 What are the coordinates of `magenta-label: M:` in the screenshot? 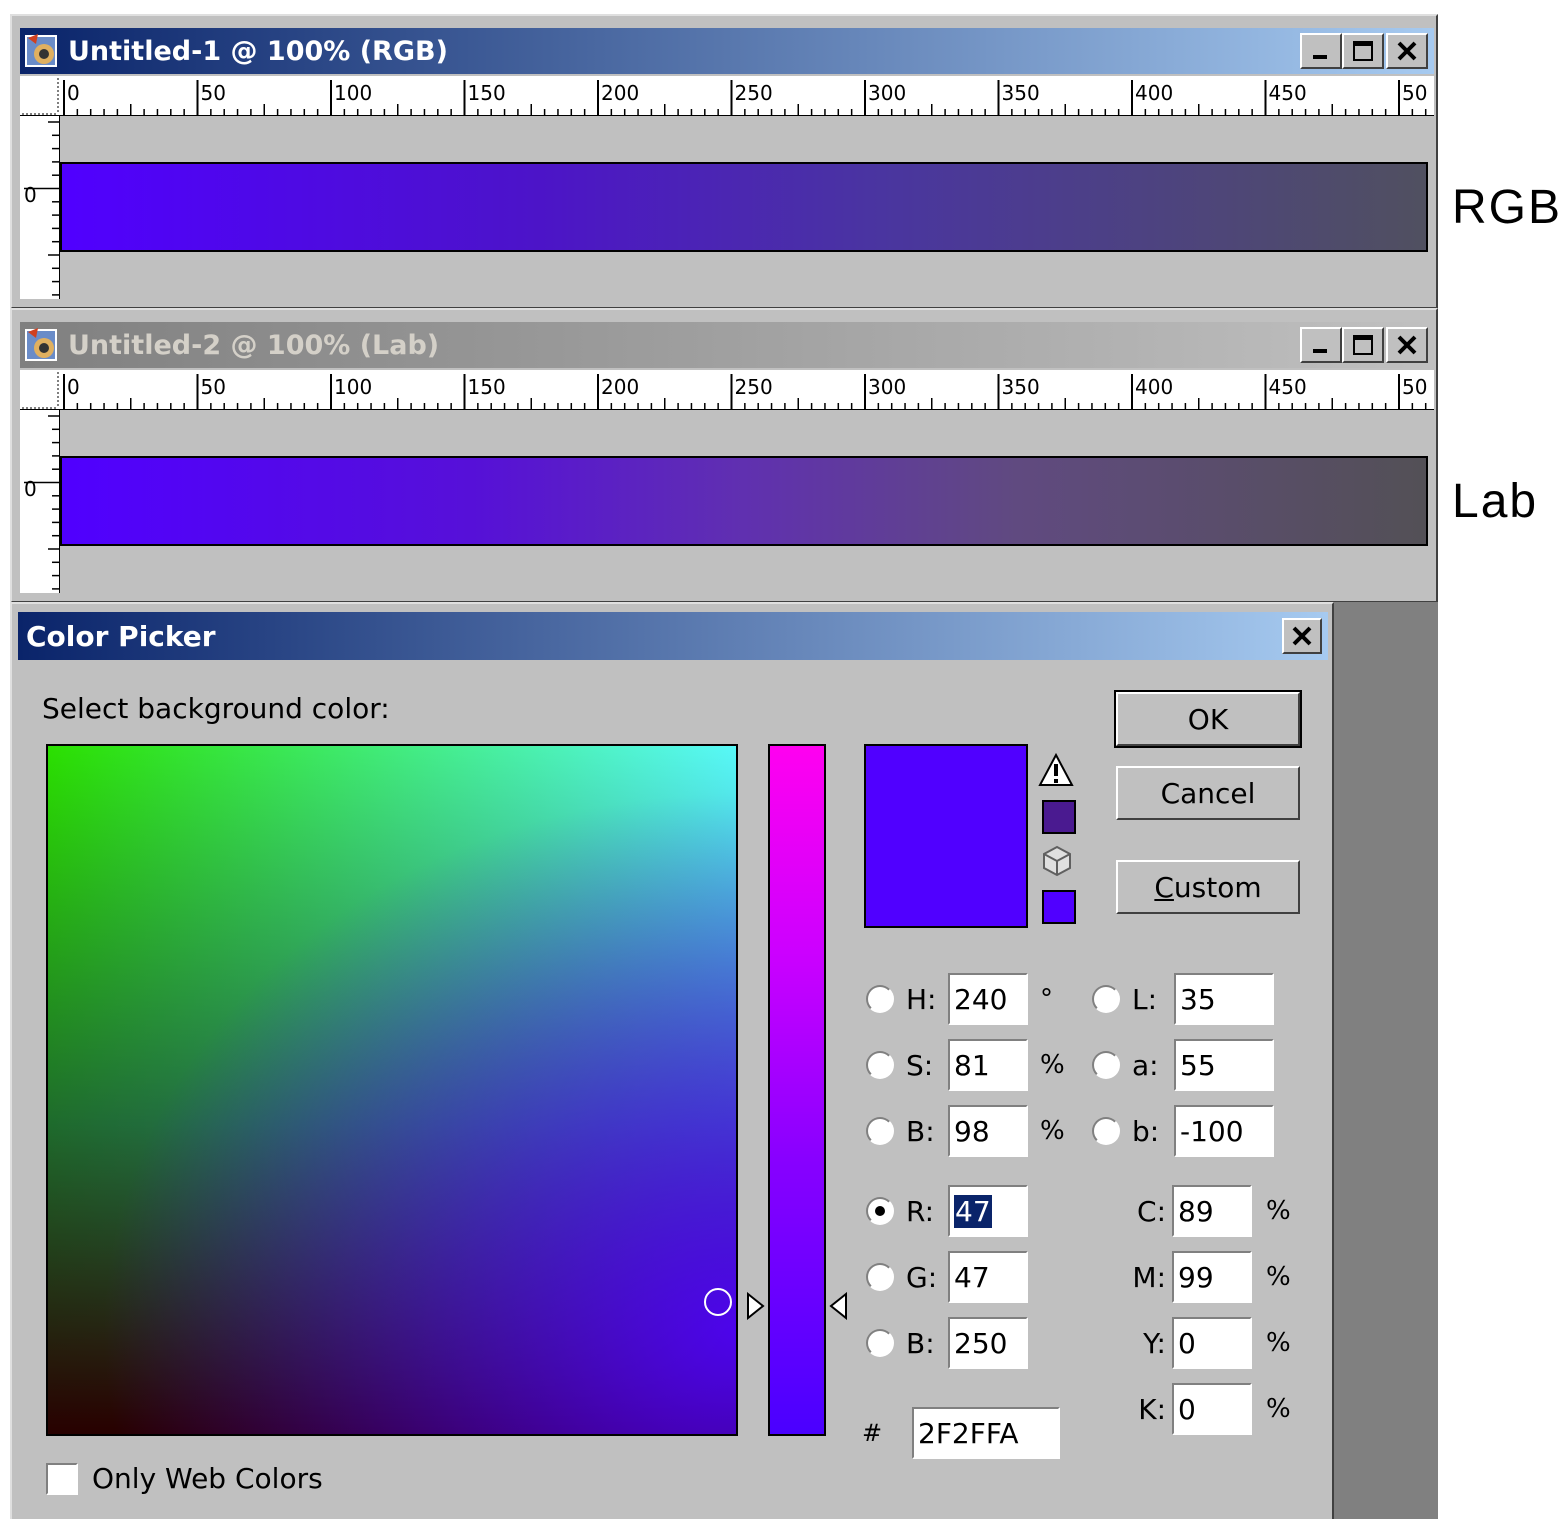 It's located at (1149, 1277).